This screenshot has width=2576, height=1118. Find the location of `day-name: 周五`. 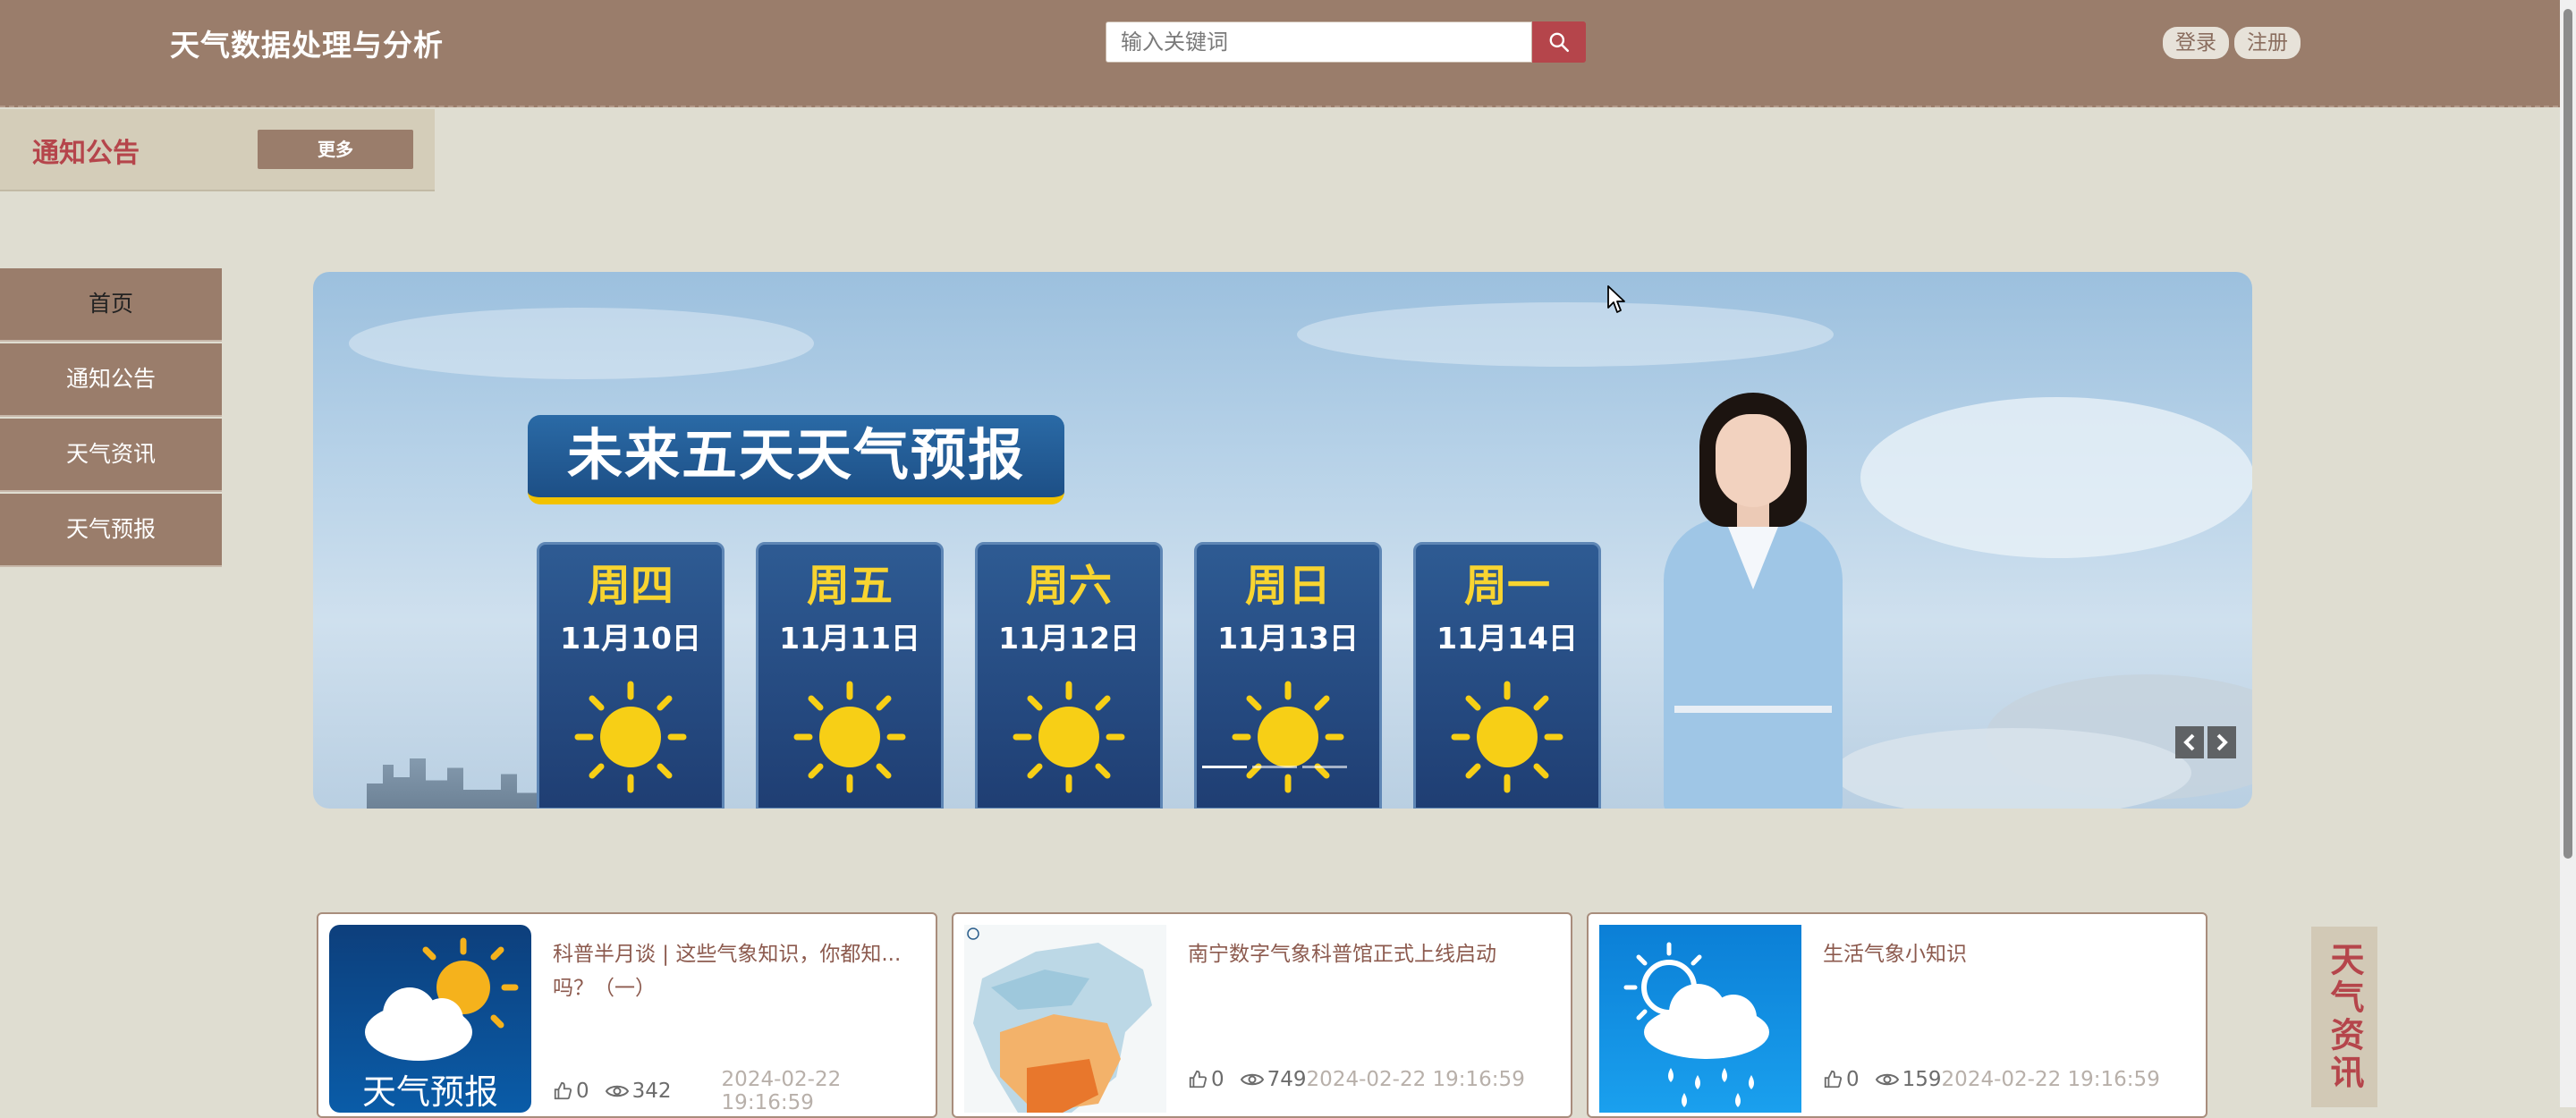

day-name: 周五 is located at coordinates (849, 586).